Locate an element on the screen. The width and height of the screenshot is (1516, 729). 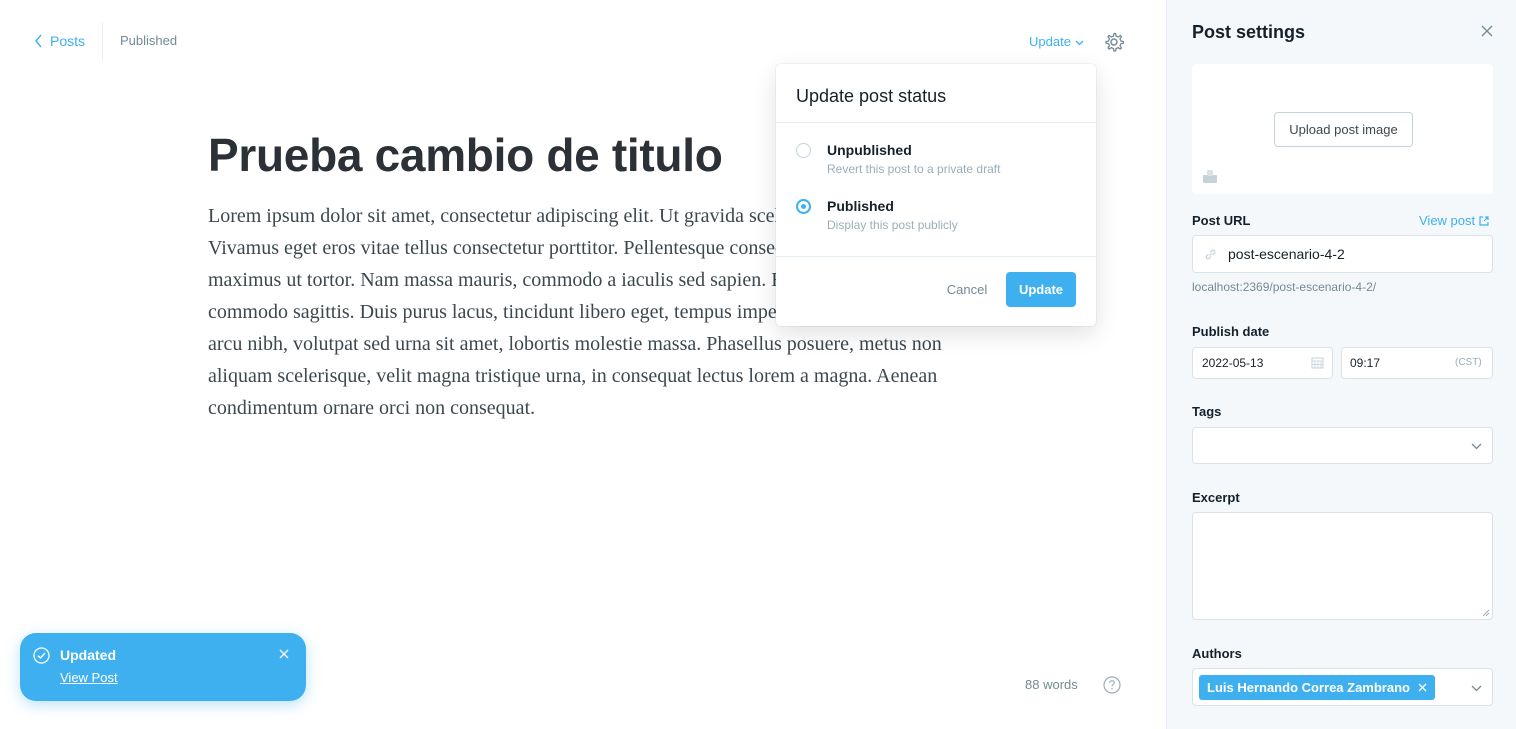
publish-date-input: 2022-05-13 is located at coordinates (1262, 363).